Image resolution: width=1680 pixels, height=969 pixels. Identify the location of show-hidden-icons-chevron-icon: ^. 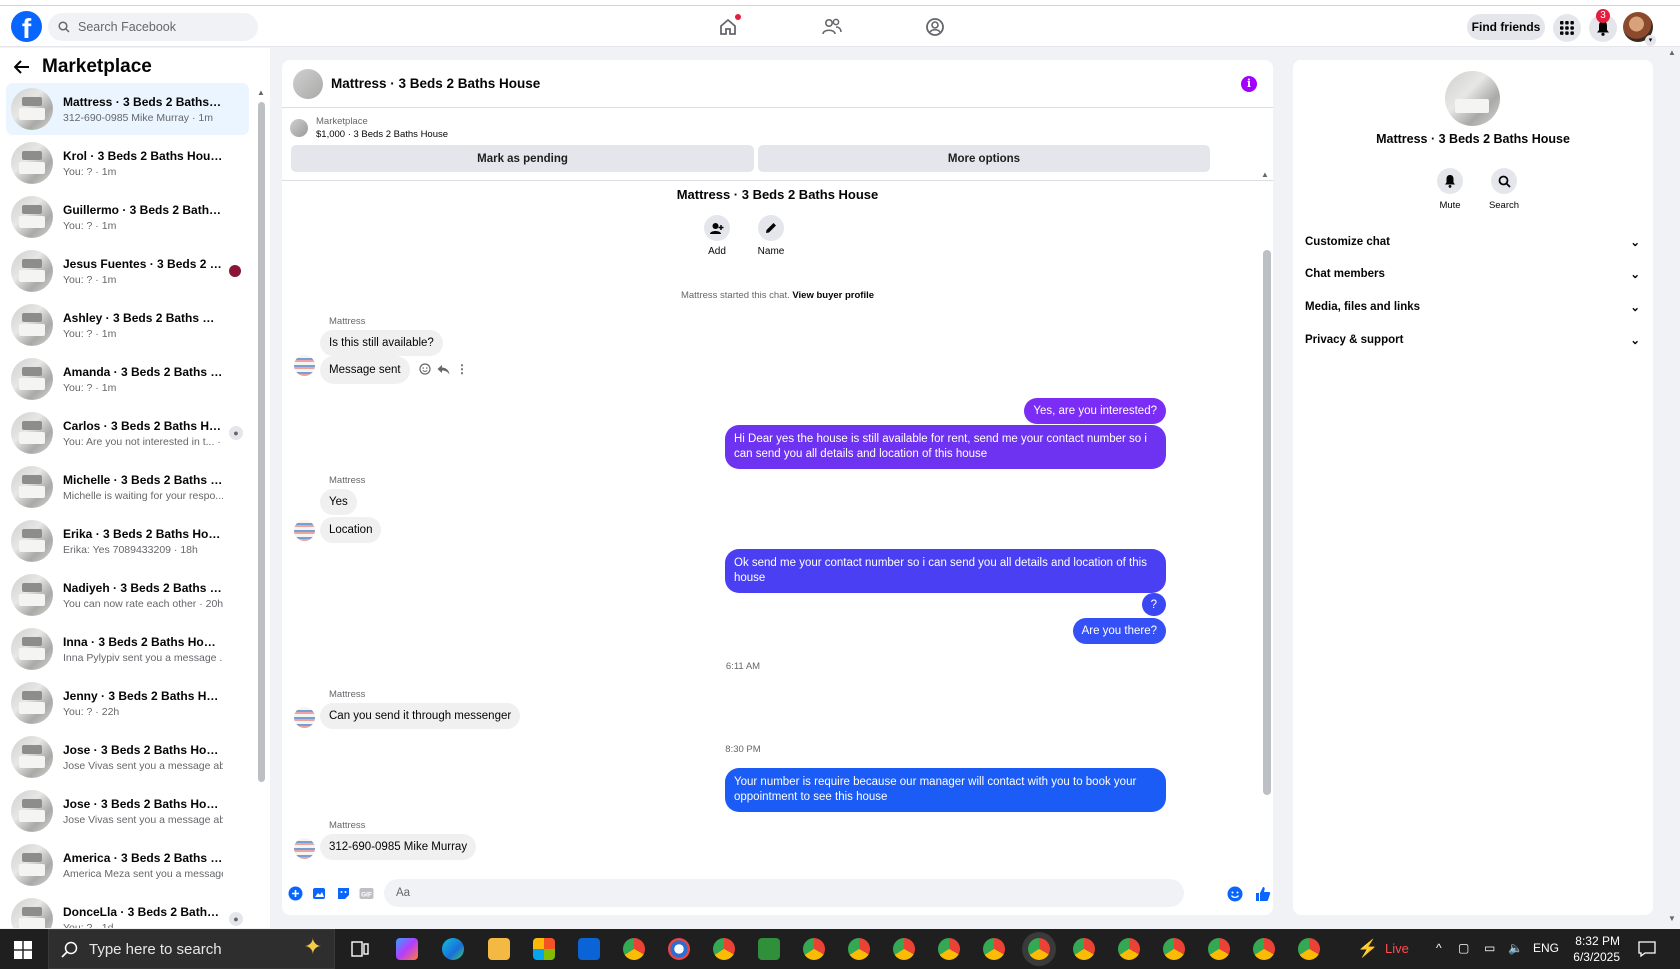
(1439, 948).